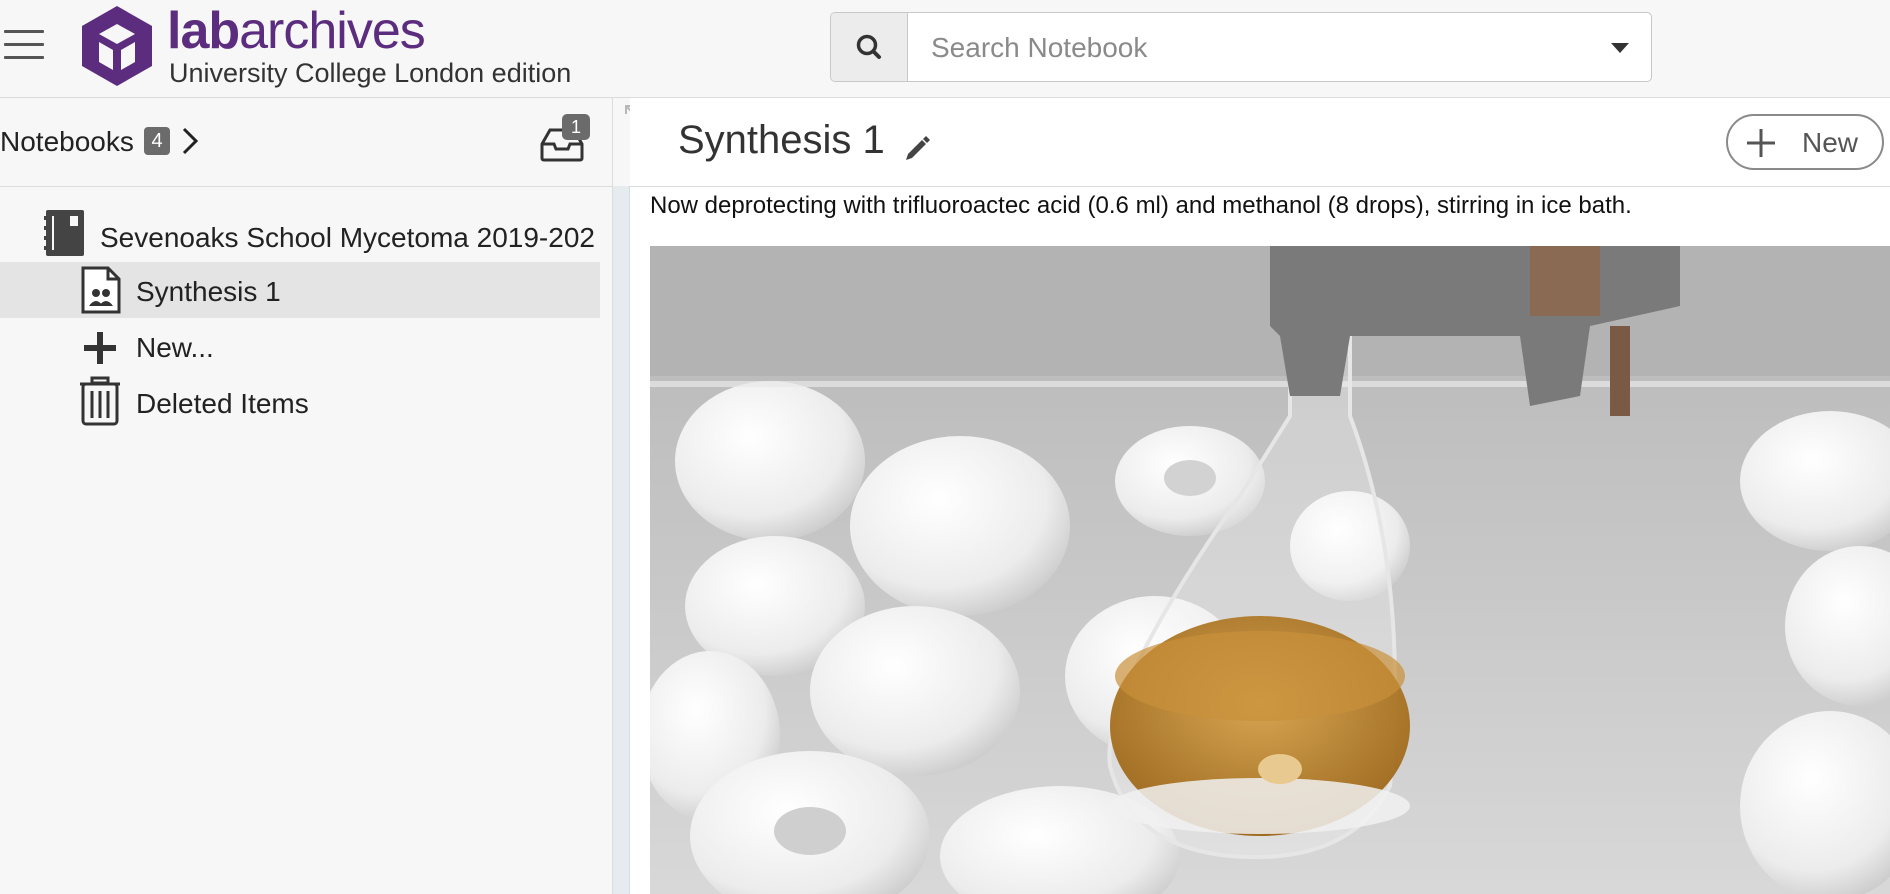  I want to click on trash-icon, so click(100, 401).